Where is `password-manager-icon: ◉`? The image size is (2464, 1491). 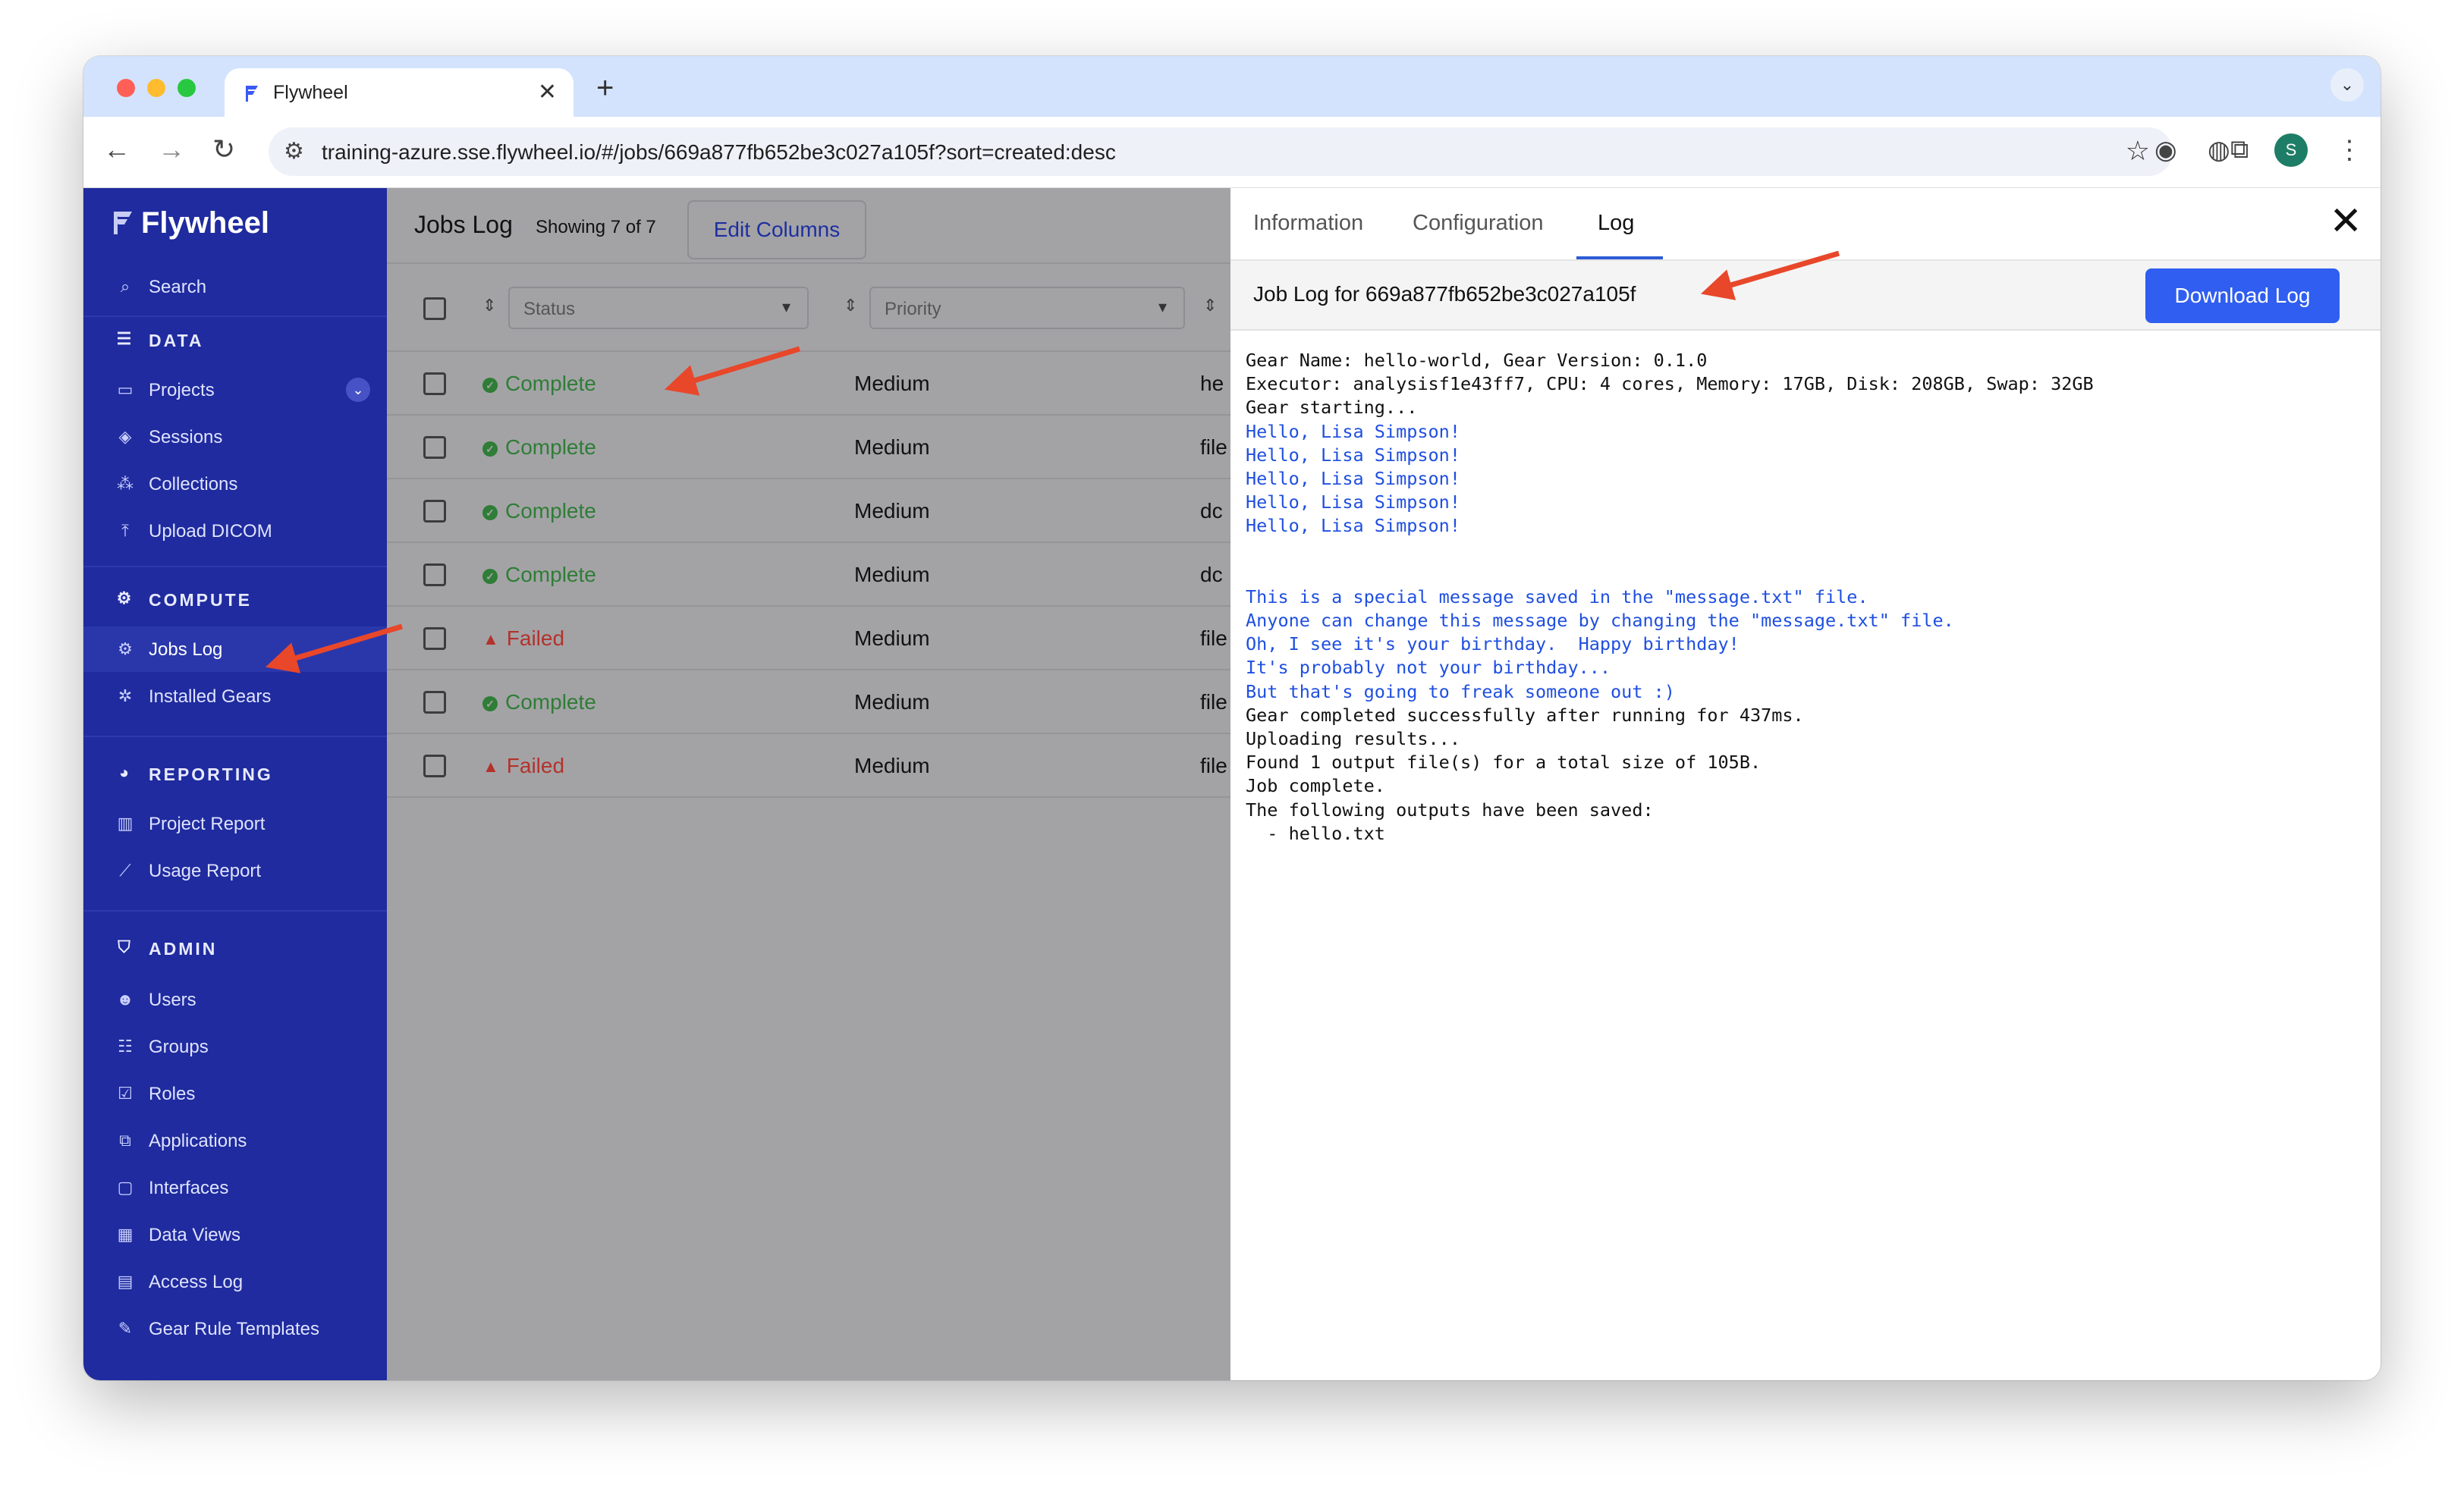
password-manager-icon: ◉ is located at coordinates (2165, 150).